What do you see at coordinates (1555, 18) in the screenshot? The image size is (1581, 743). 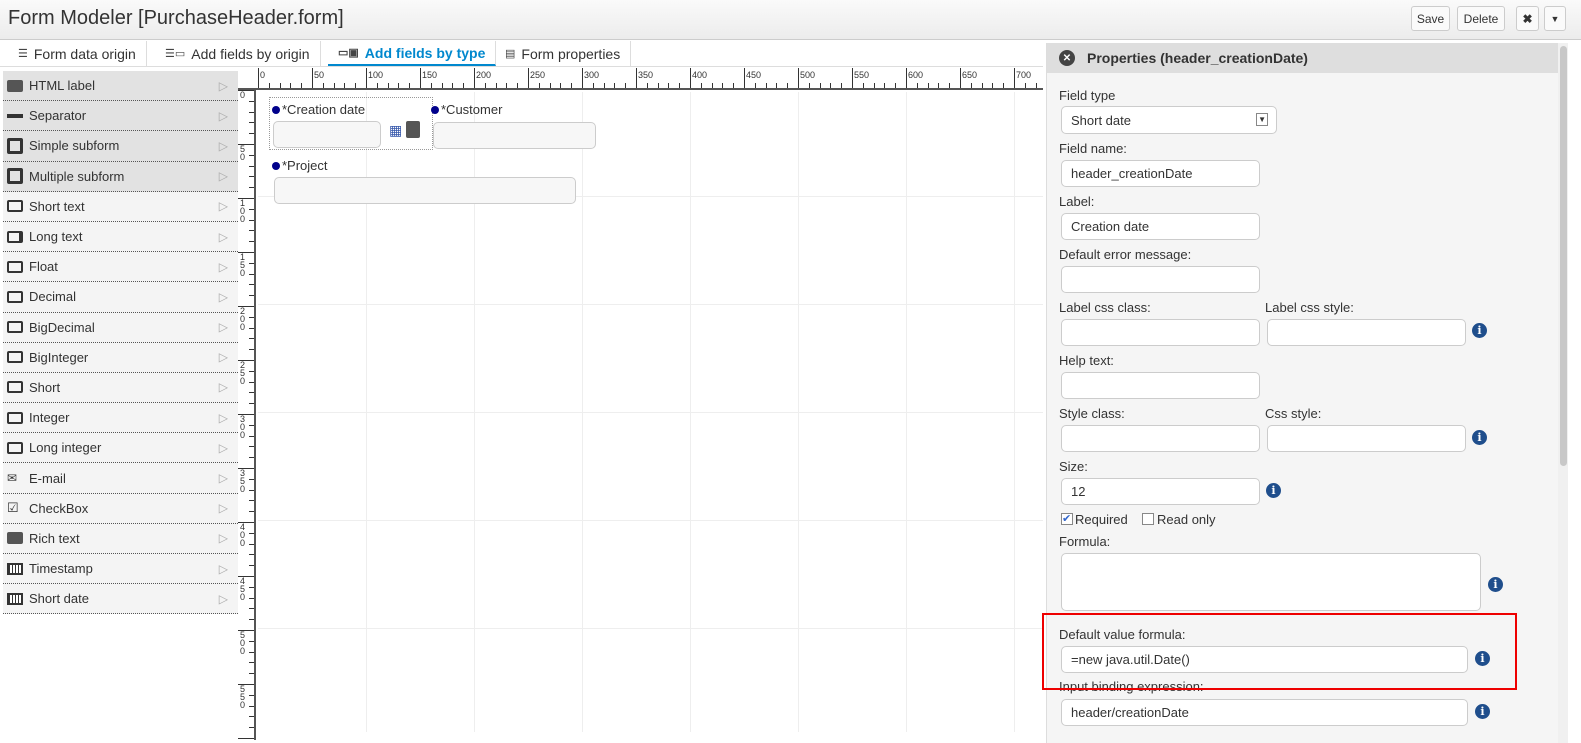 I see `caret-down-icon: ▼` at bounding box center [1555, 18].